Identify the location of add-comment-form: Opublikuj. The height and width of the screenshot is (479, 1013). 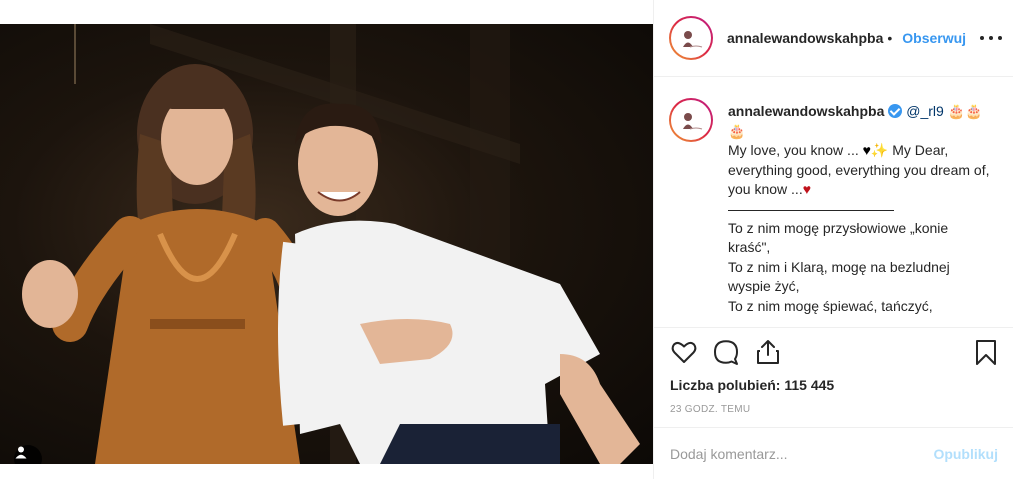
(833, 453).